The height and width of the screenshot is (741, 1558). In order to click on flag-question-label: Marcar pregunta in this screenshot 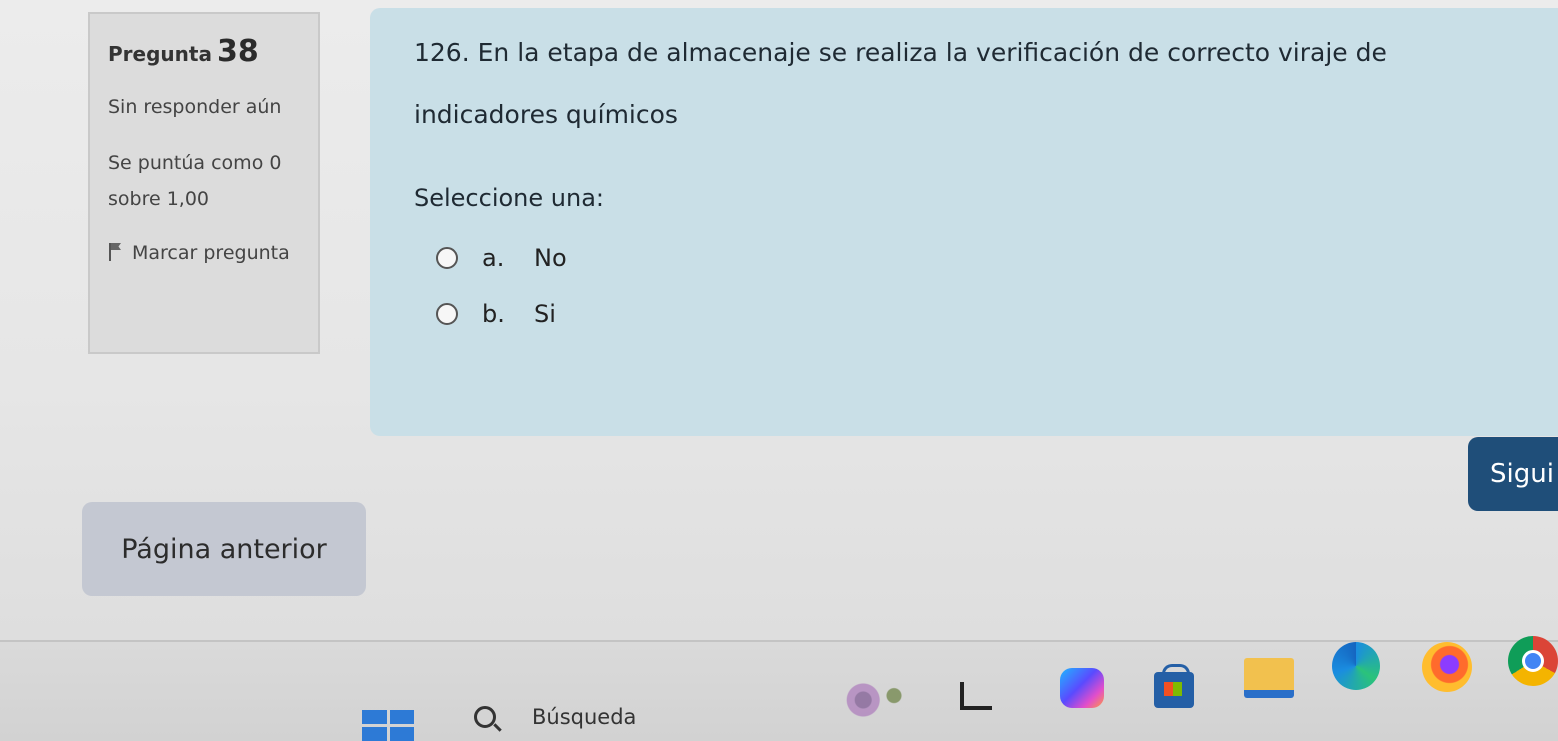, I will do `click(211, 253)`.